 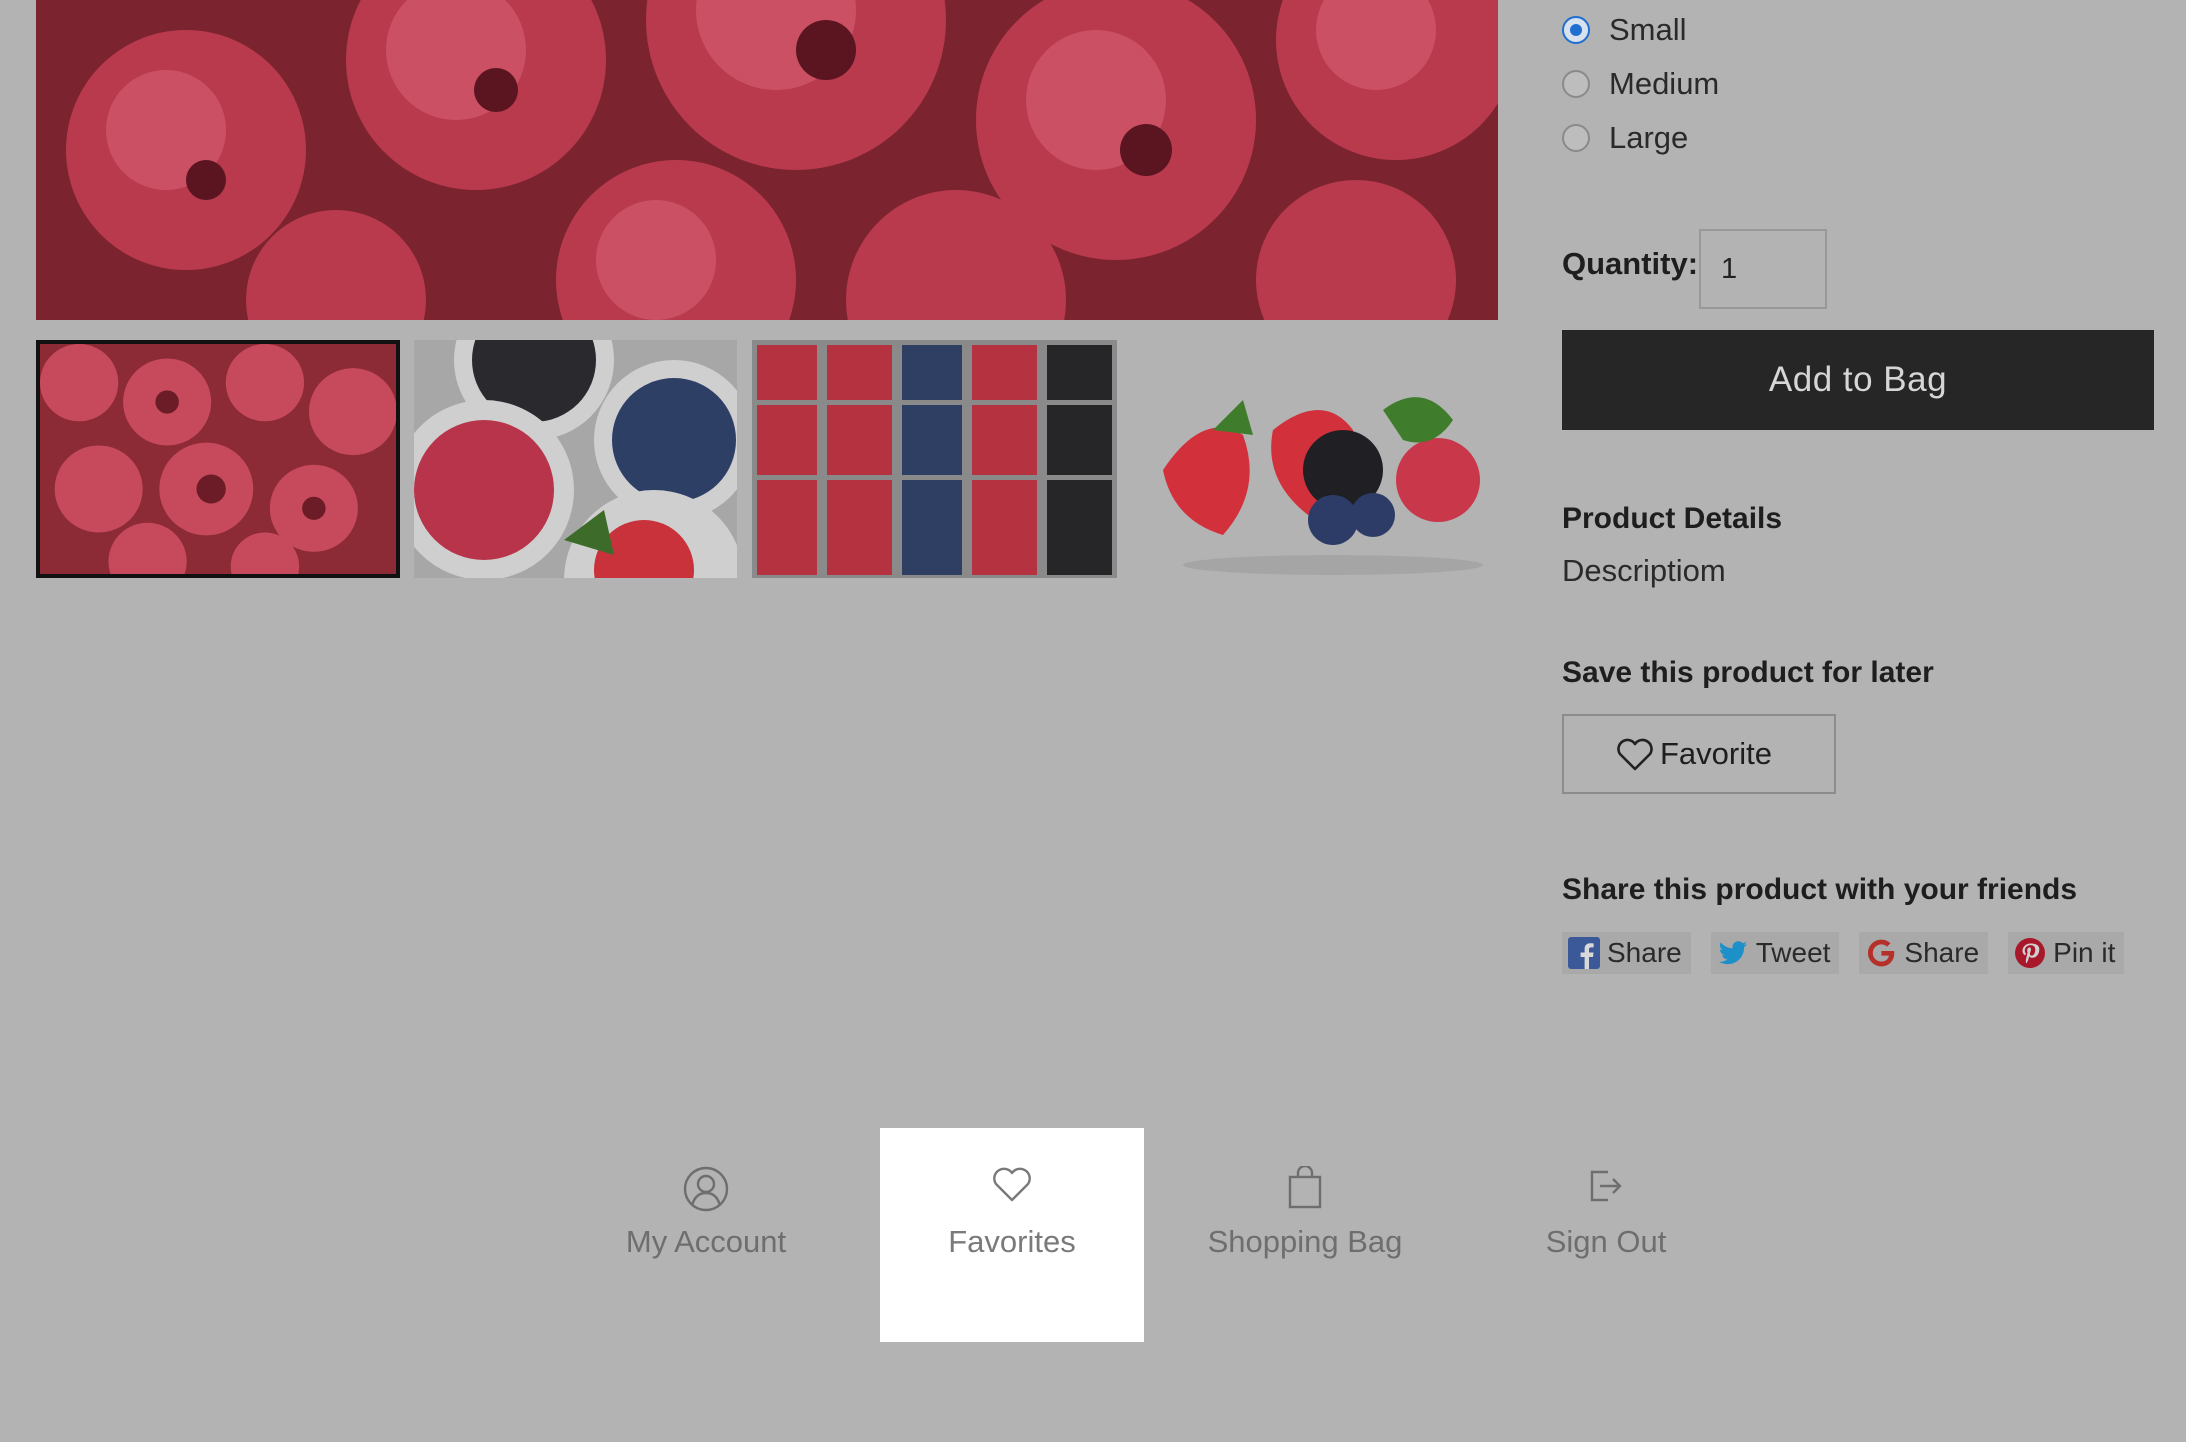 I want to click on nav-favorites: Favorites, so click(x=1012, y=1235).